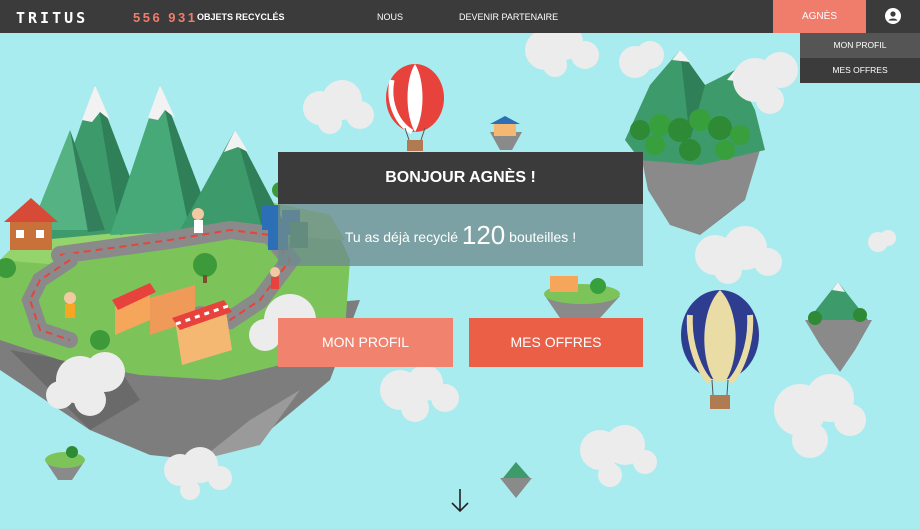  Describe the element at coordinates (460, 235) in the screenshot. I see `recycling-stat: Tu as déjà recyclé 120 bouteilles !` at that location.